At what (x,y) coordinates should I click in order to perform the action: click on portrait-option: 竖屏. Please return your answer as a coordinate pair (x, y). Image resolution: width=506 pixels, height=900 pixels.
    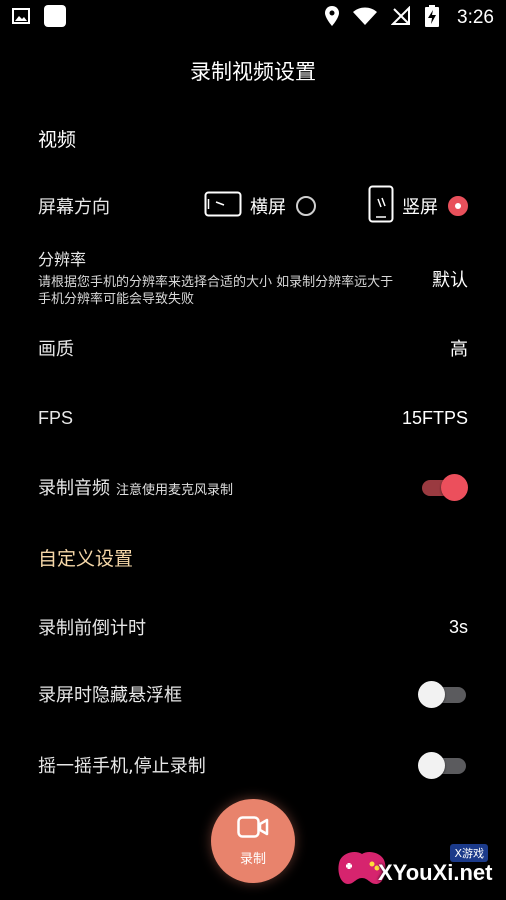
    Looking at the image, I should click on (418, 206).